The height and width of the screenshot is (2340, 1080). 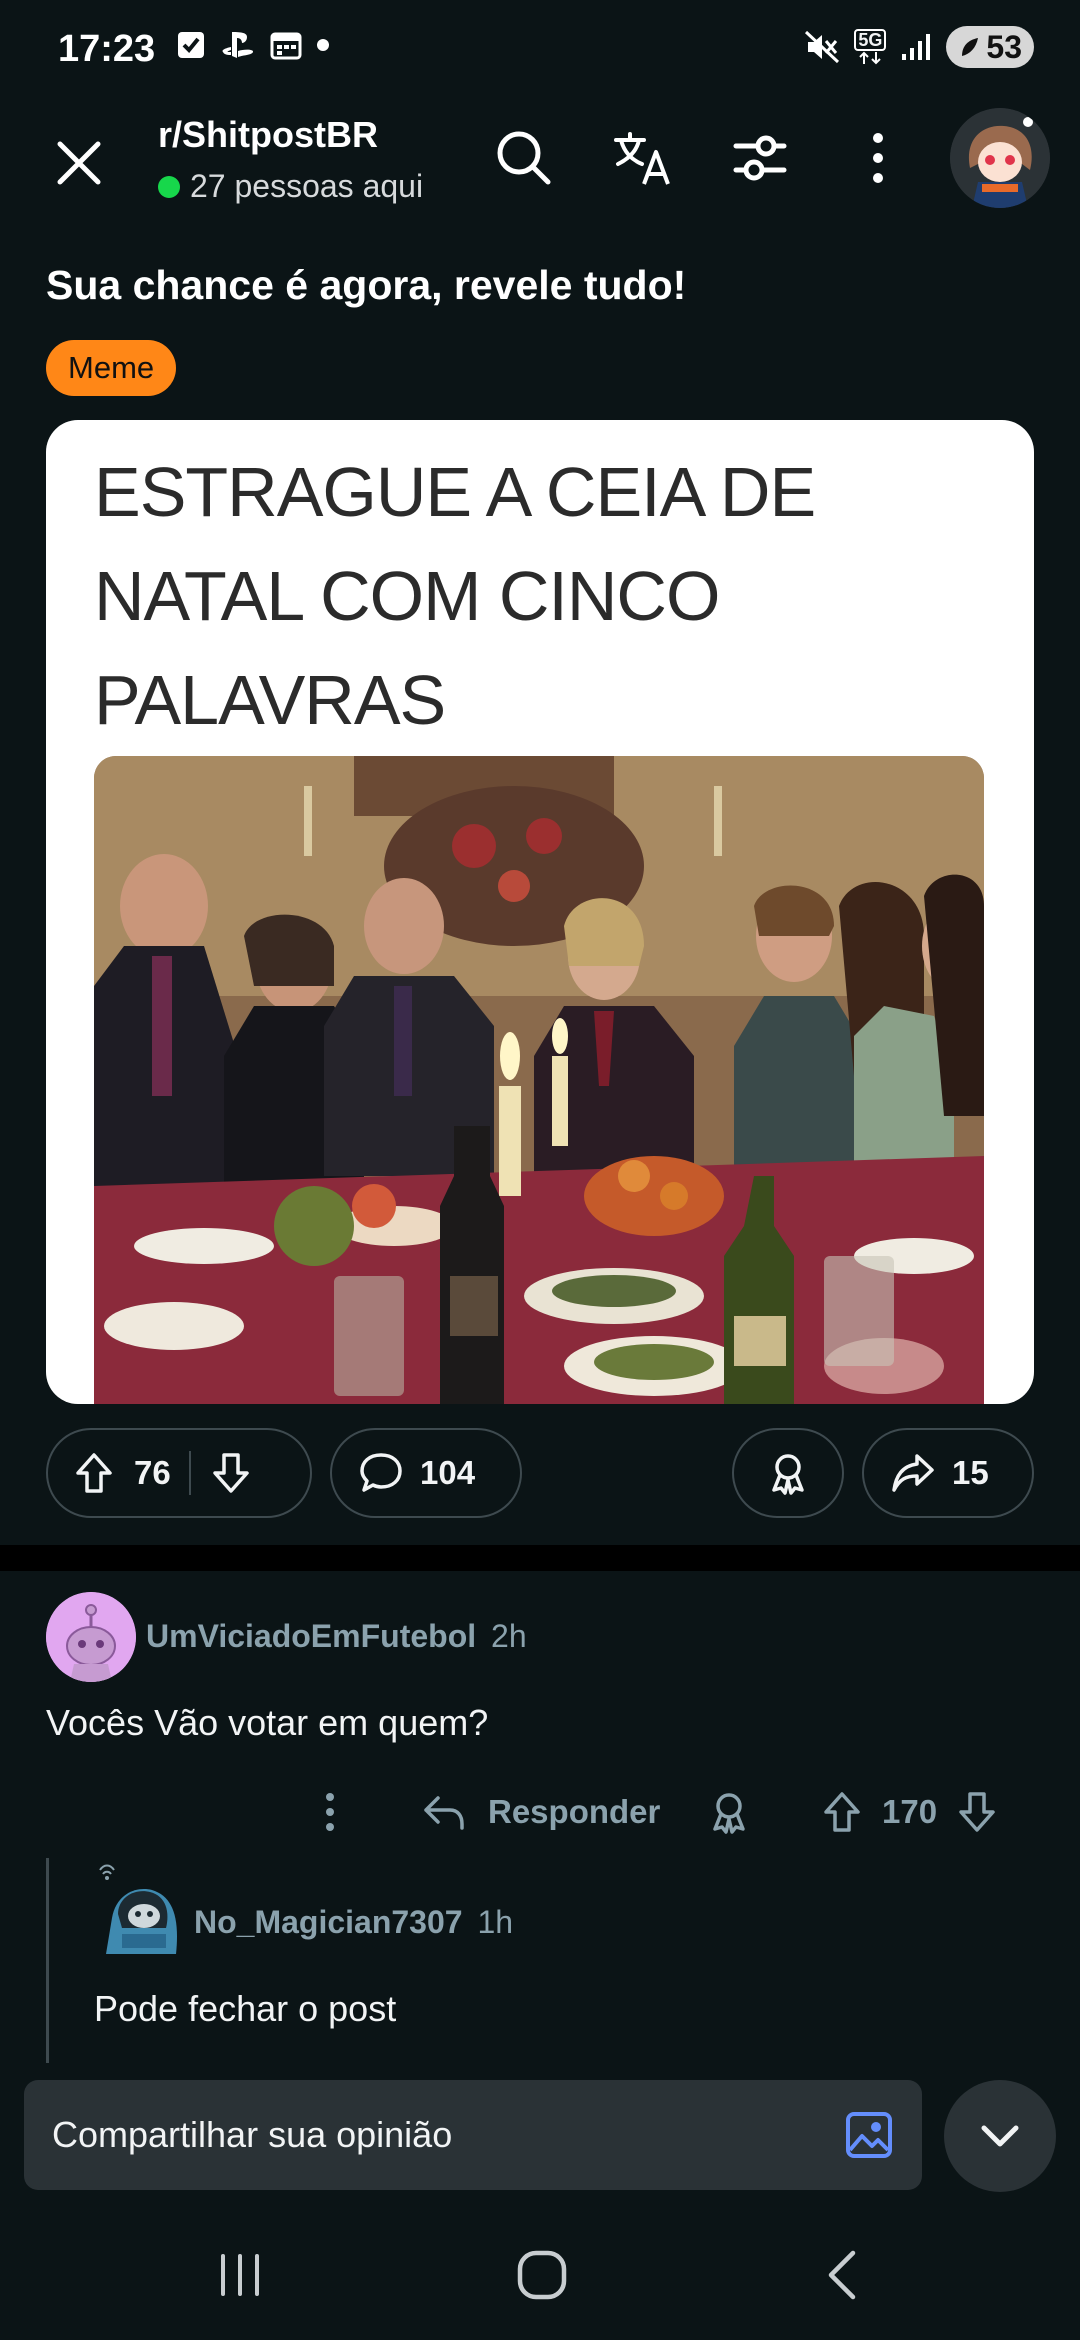 What do you see at coordinates (47, 1960) in the screenshot?
I see `thread-line` at bounding box center [47, 1960].